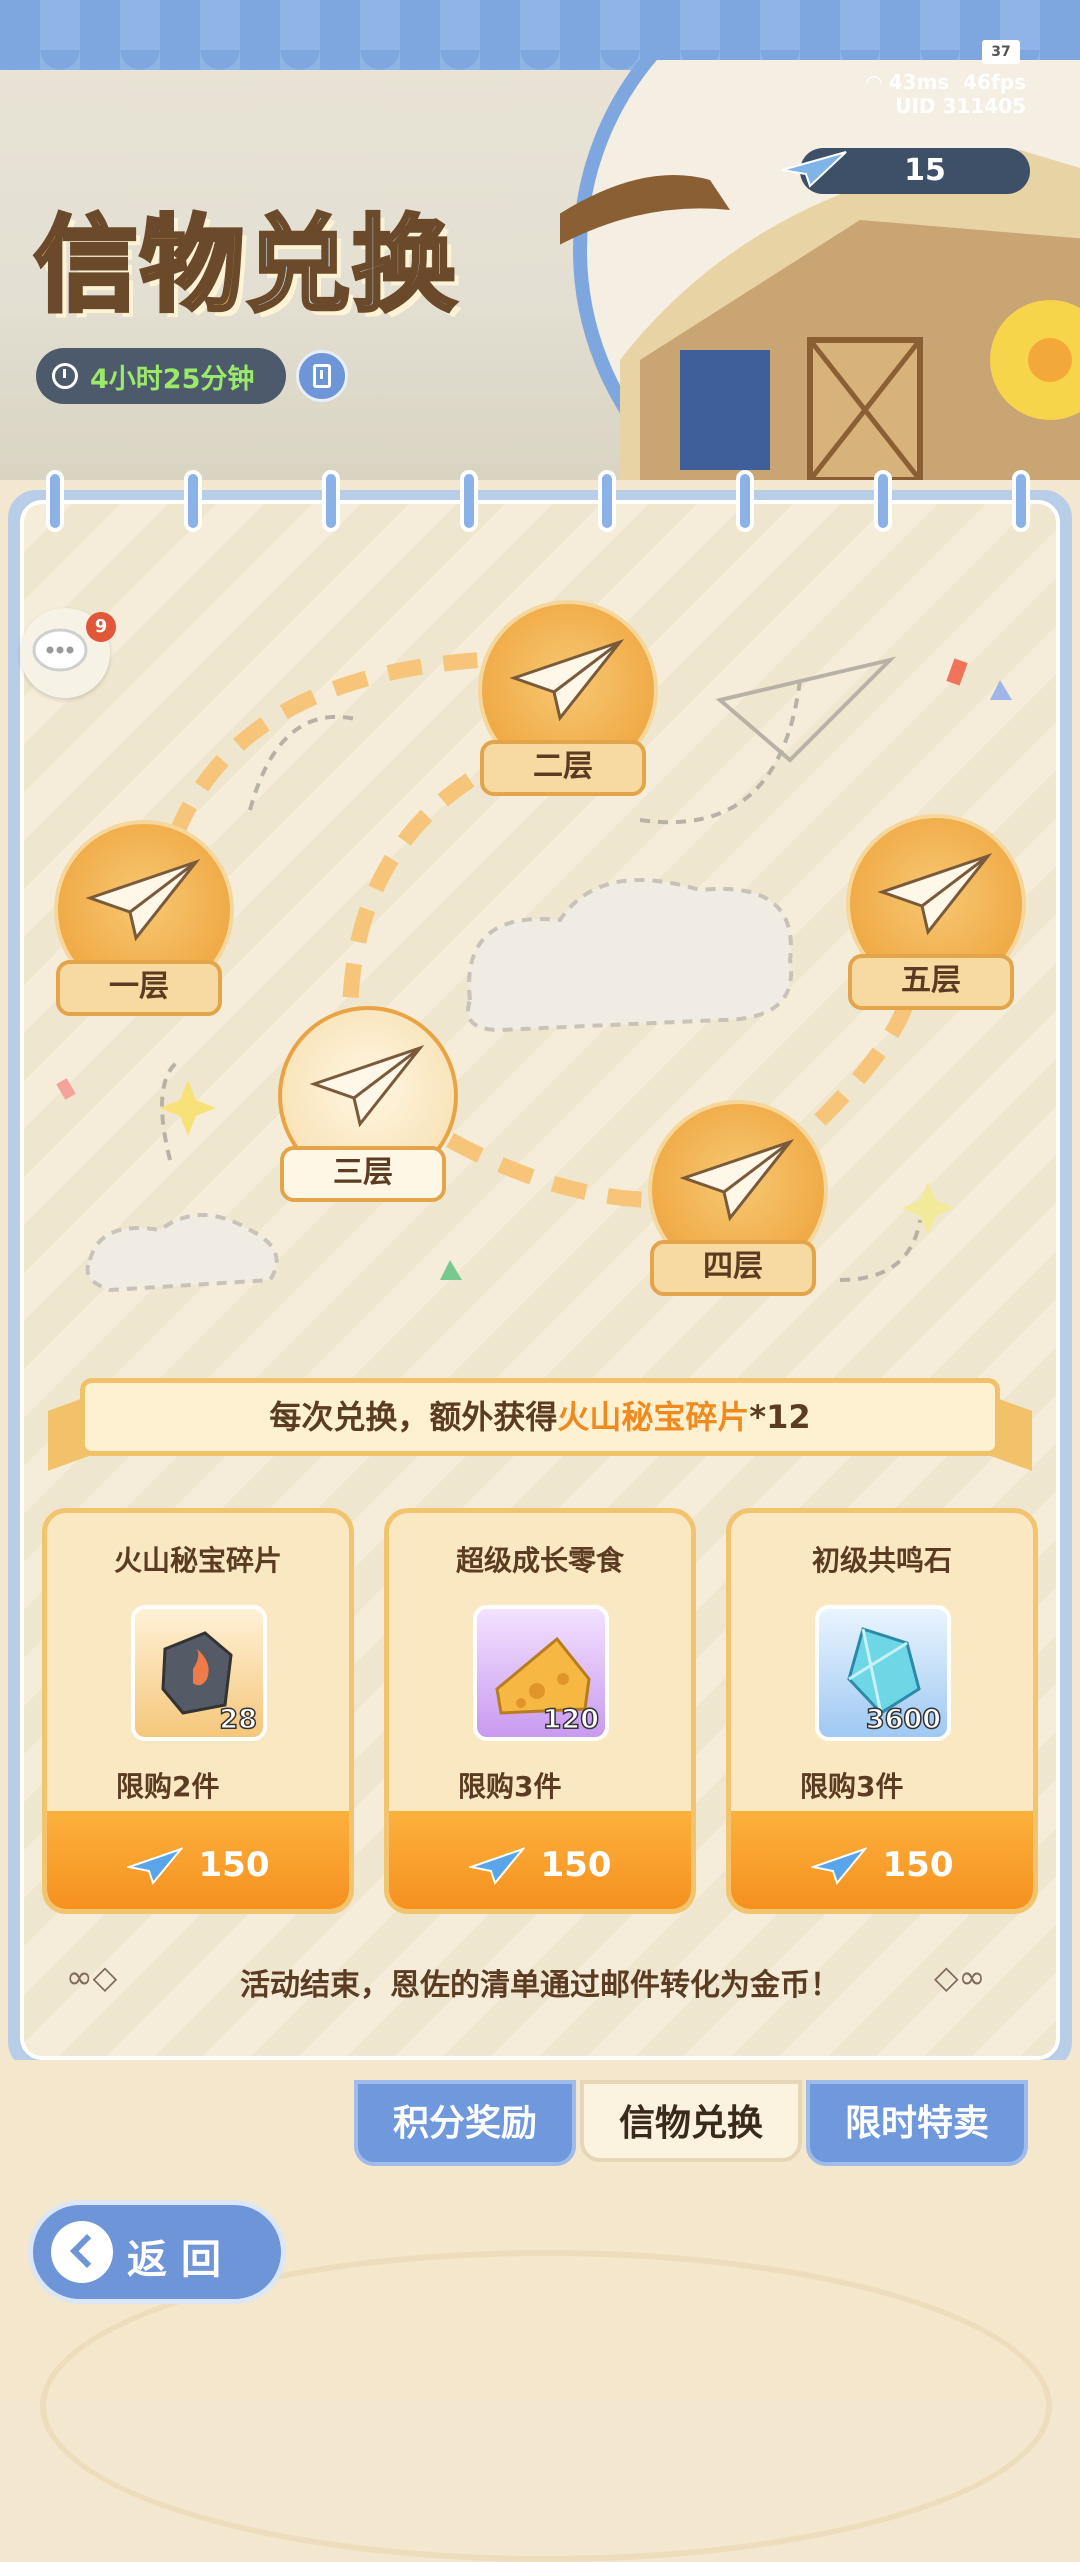 The image size is (1080, 2562). I want to click on exchange-card: 火山秘宝碎片 28 限购2件 150, so click(198, 1711).